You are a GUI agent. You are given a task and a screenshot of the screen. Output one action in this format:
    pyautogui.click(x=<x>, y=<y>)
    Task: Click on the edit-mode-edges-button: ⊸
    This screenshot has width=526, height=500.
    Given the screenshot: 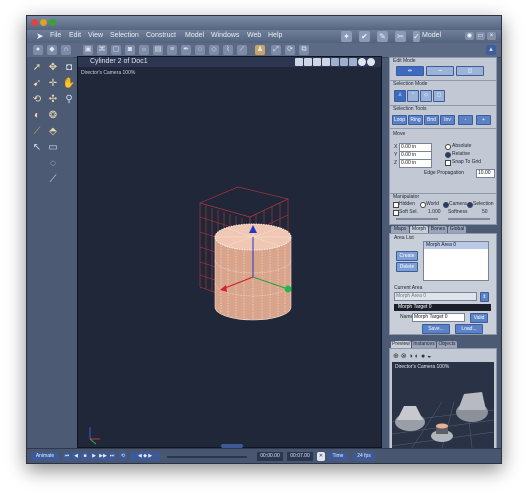 What is the action you would take?
    pyautogui.click(x=440, y=71)
    